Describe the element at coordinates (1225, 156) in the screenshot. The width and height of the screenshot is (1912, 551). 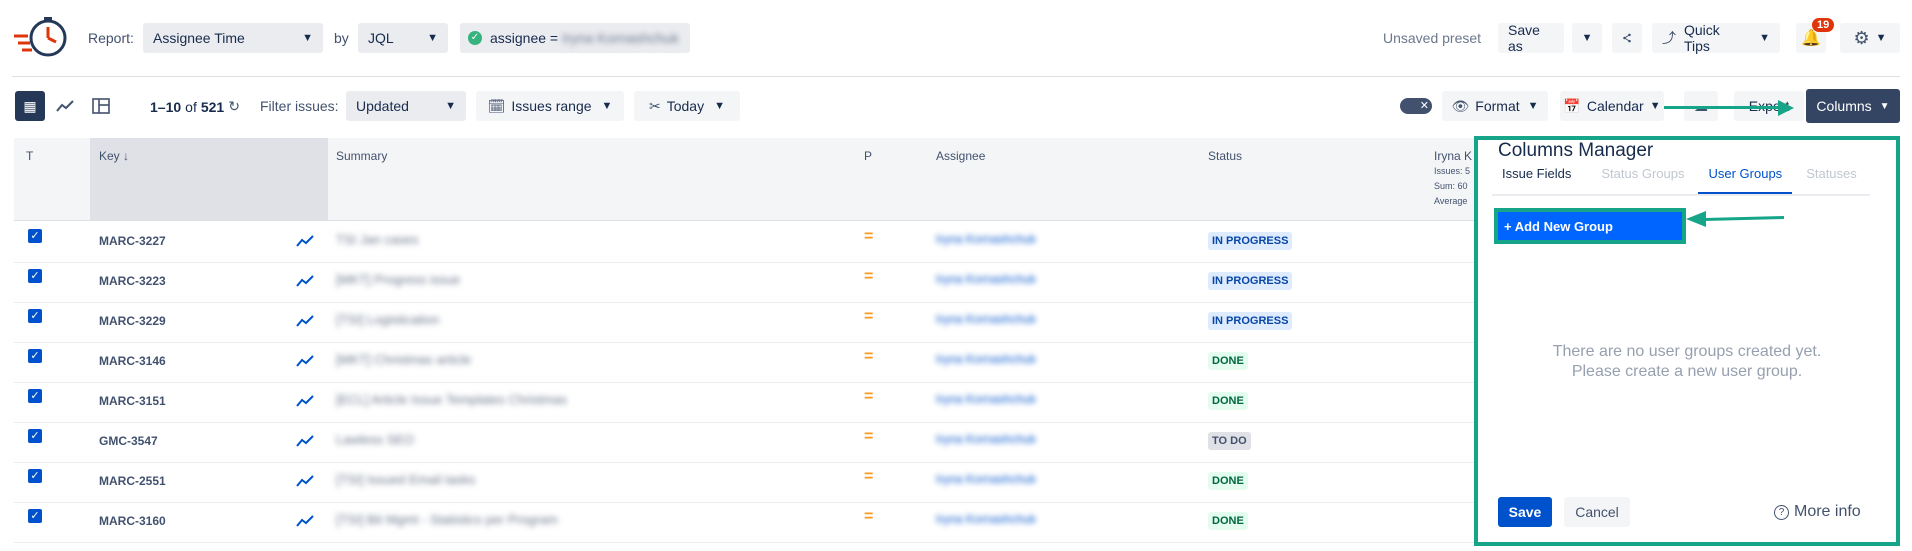
I see `col-header-status: Status` at that location.